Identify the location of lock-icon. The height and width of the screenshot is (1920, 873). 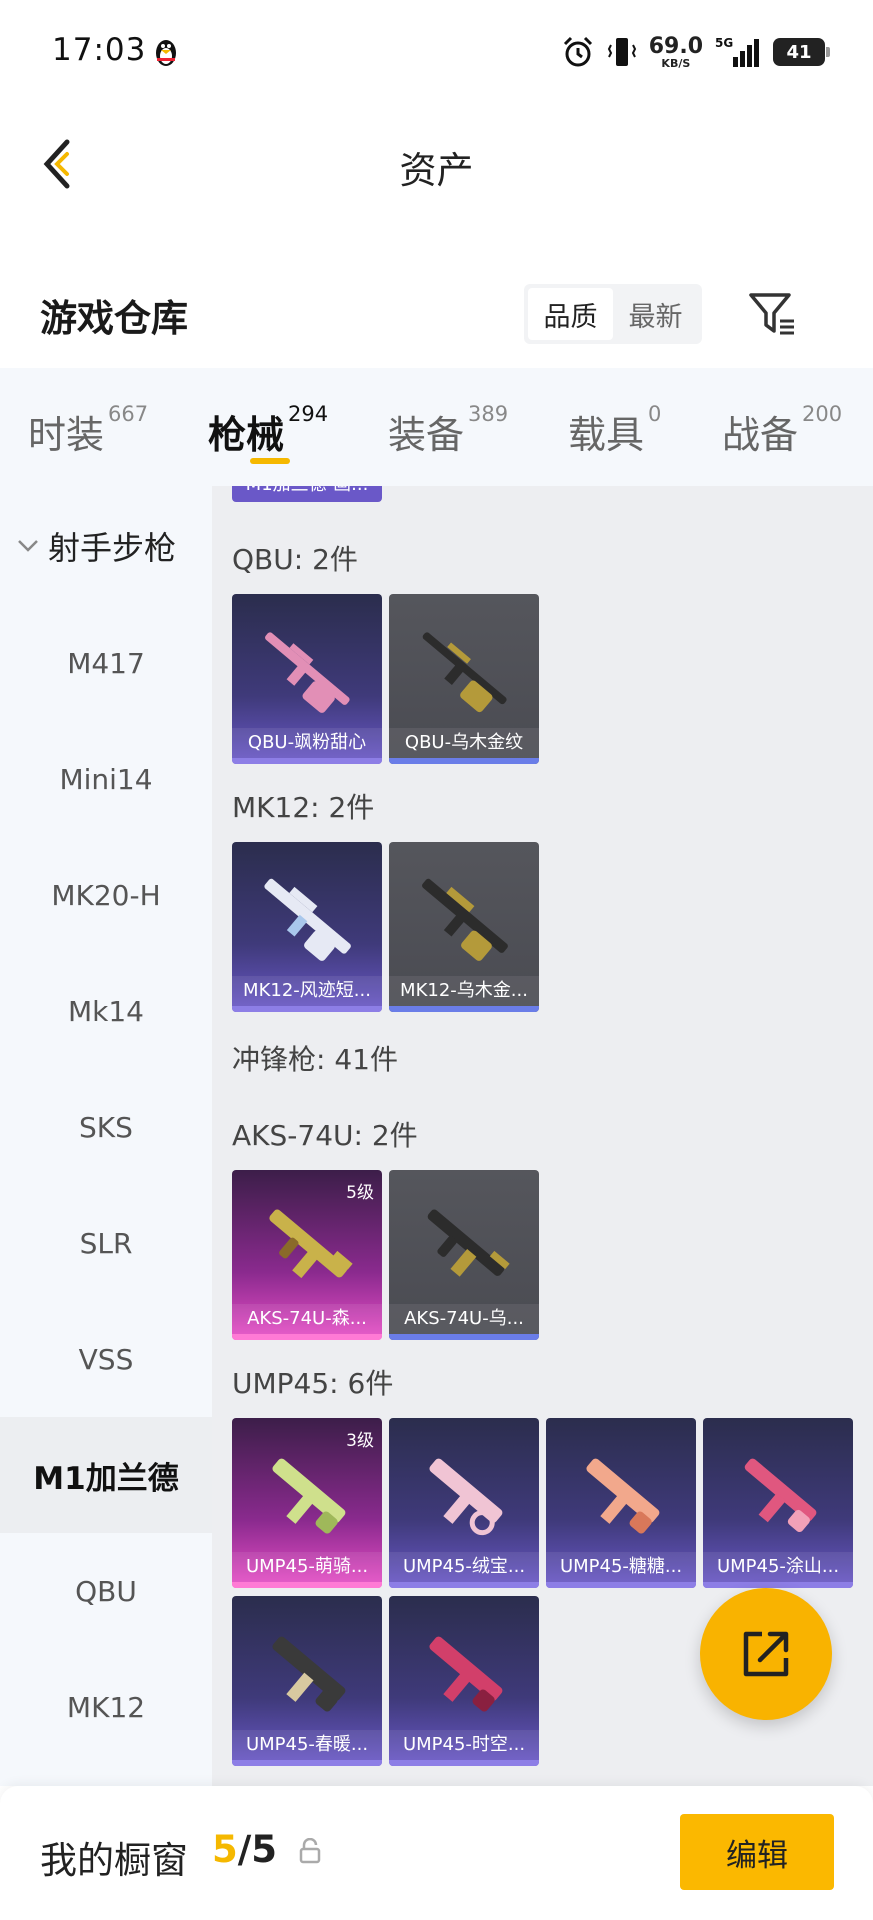
(310, 1851).